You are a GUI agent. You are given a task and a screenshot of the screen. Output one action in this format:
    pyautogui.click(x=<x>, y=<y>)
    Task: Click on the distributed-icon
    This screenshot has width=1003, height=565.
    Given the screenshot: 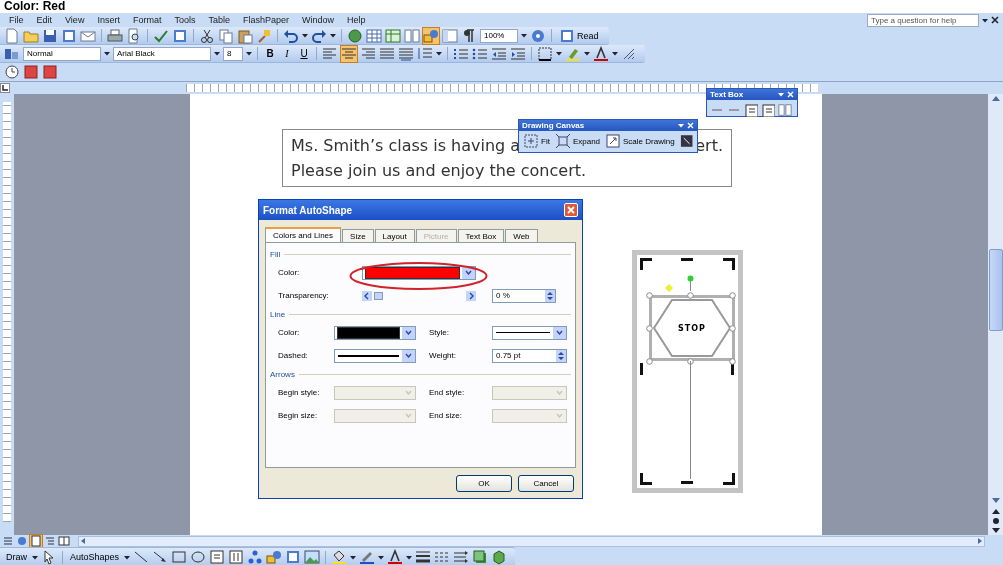 What is the action you would take?
    pyautogui.click(x=406, y=53)
    